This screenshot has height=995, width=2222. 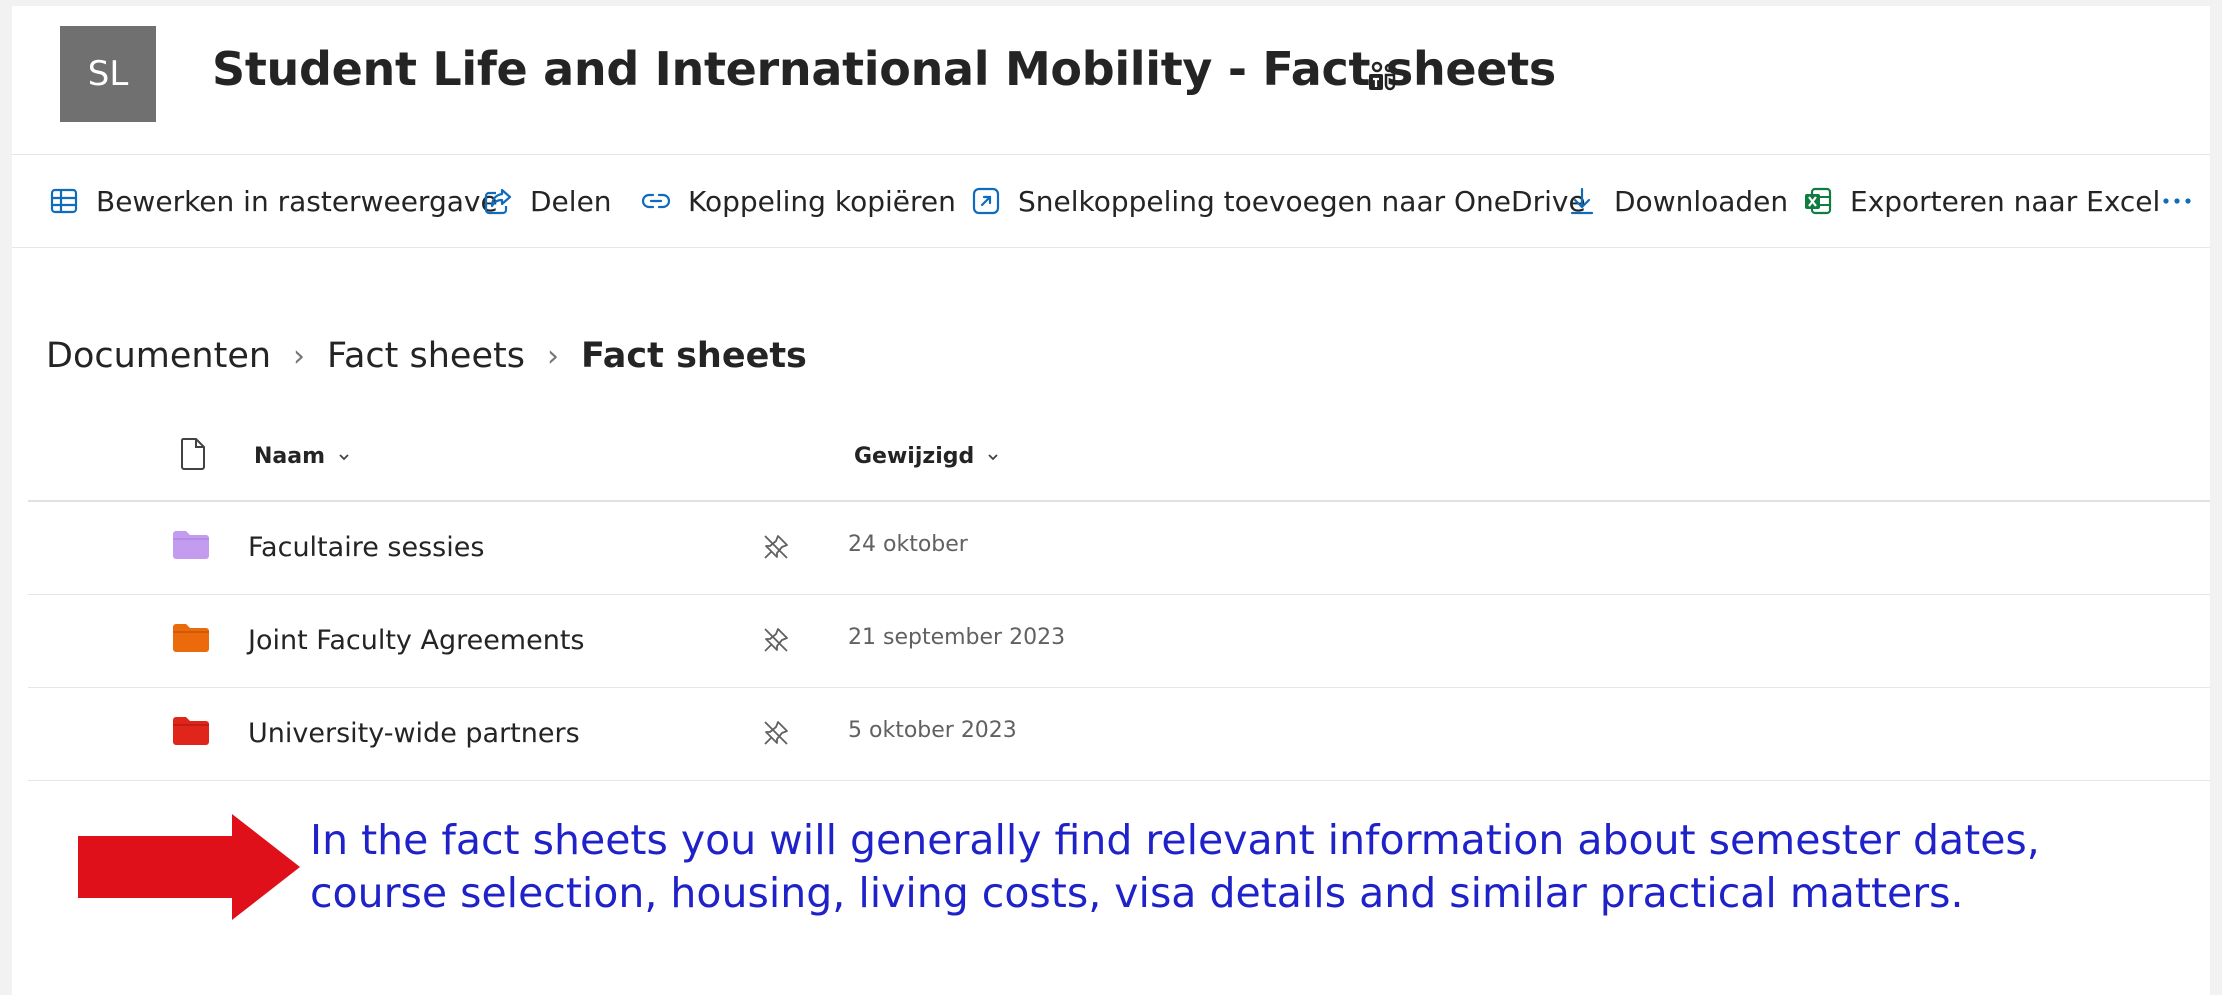 What do you see at coordinates (1119, 548) in the screenshot?
I see `list-item: Facultaire sessies 24 oktober` at bounding box center [1119, 548].